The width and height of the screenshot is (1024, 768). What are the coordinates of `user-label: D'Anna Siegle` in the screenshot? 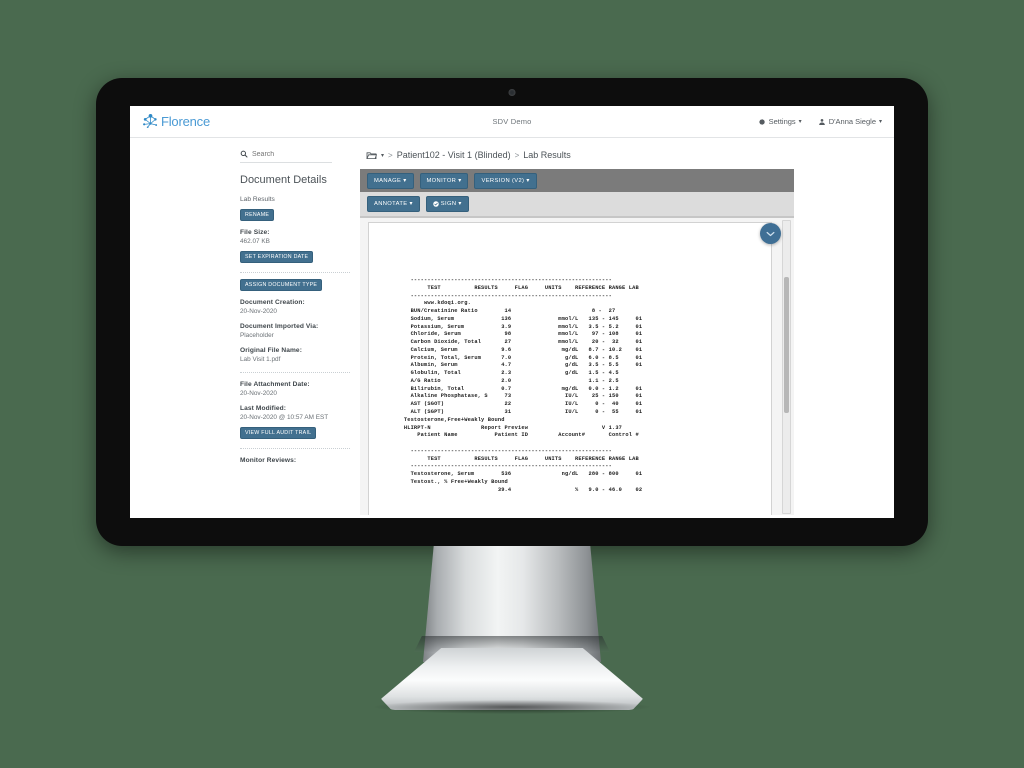 It's located at (852, 121).